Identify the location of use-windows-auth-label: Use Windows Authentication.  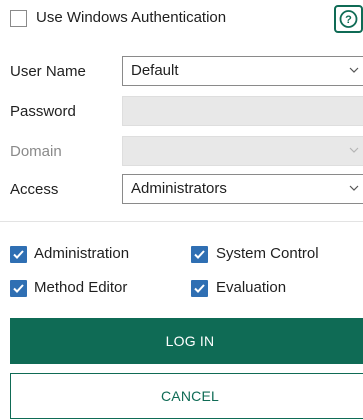
(131, 17).